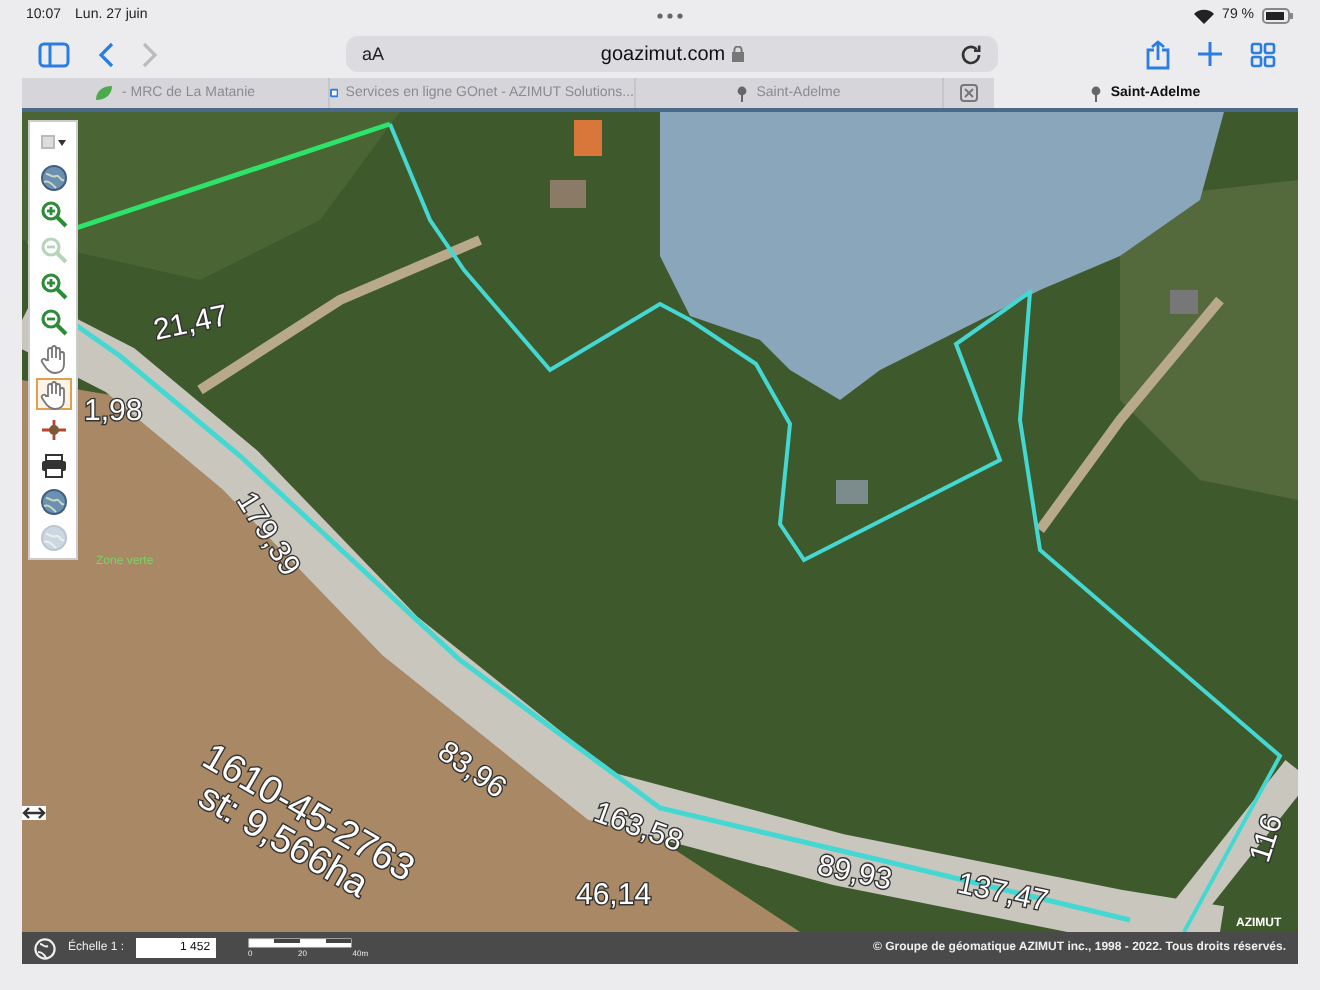 The height and width of the screenshot is (990, 1320). Describe the element at coordinates (53, 142) in the screenshot. I see `layers-icon` at that location.